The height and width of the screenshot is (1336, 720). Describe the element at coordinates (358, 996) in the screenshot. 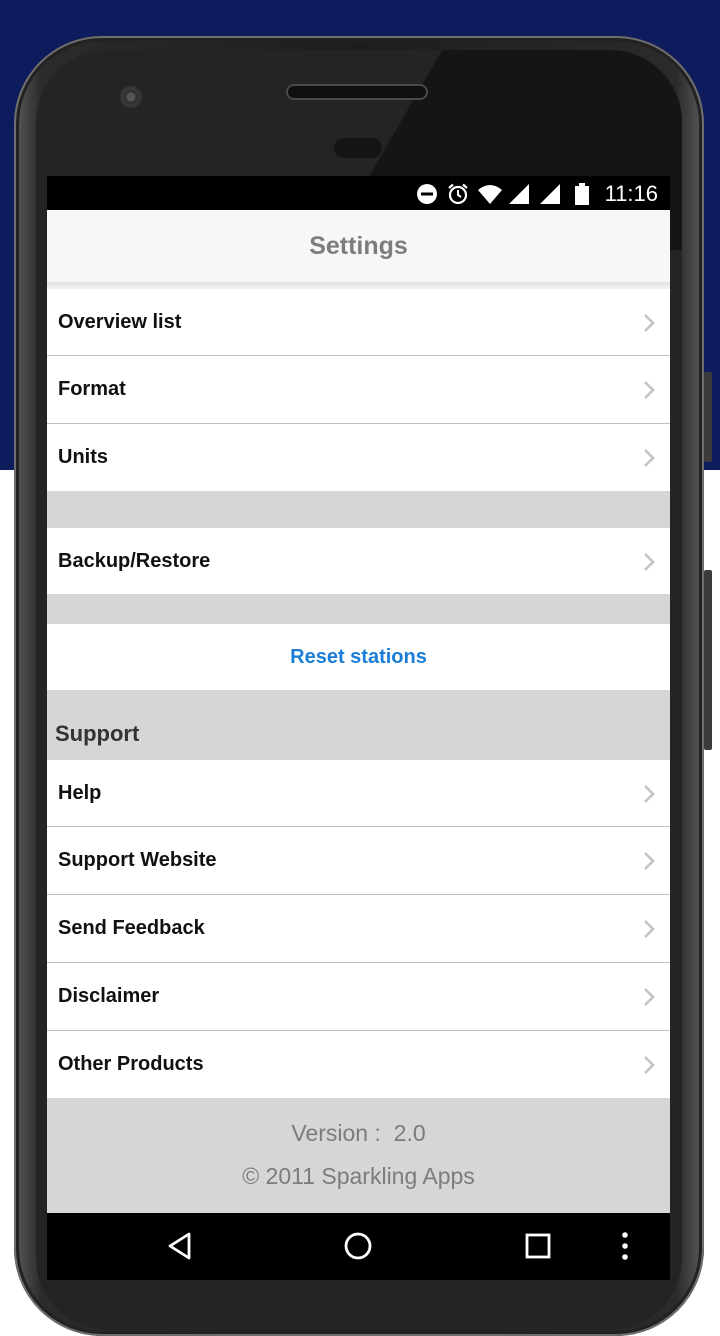

I see `support-item-disclaimer: Disclaimer` at that location.